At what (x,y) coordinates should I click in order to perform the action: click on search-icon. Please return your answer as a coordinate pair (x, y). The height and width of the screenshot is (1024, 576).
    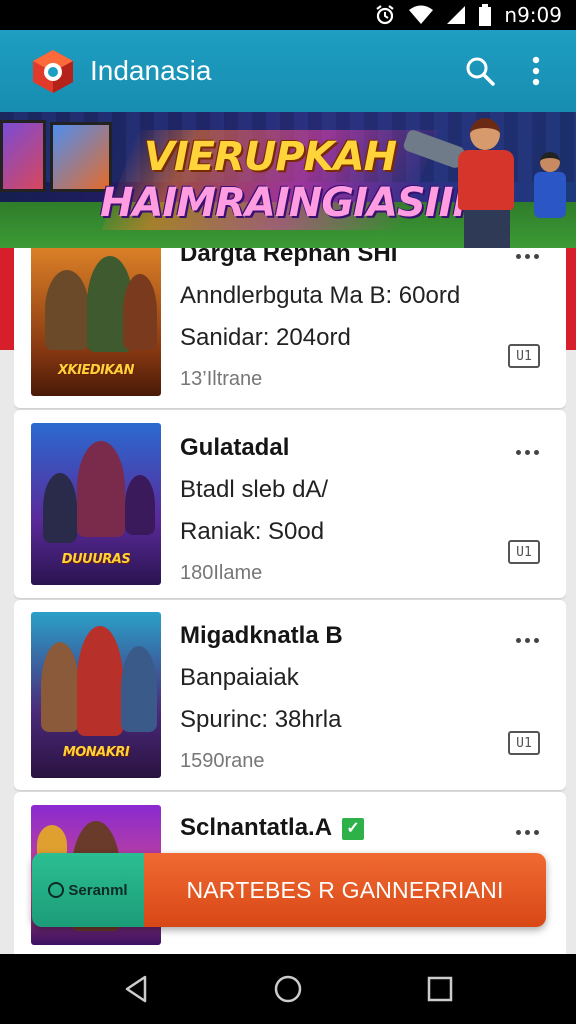
    Looking at the image, I should click on (480, 71).